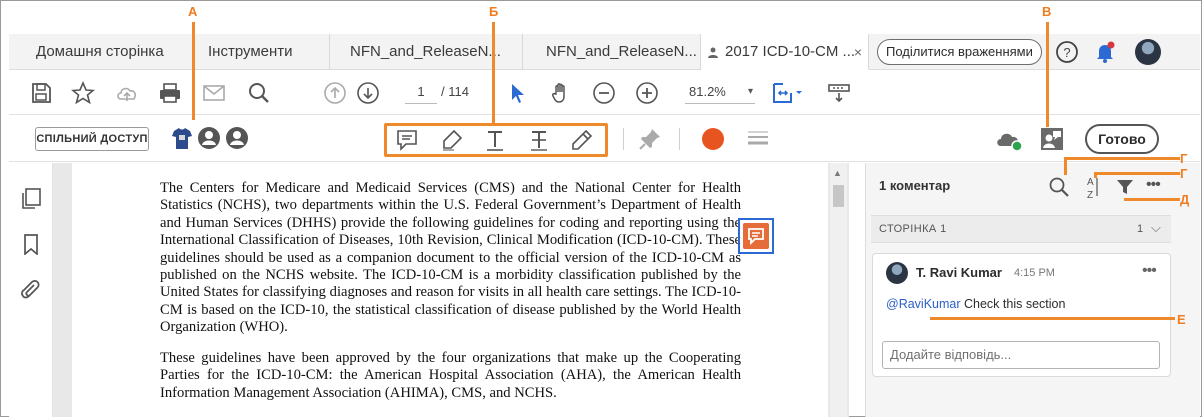 This screenshot has width=1202, height=417. What do you see at coordinates (261, 52) in the screenshot?
I see `tab-tools: Інструменти` at bounding box center [261, 52].